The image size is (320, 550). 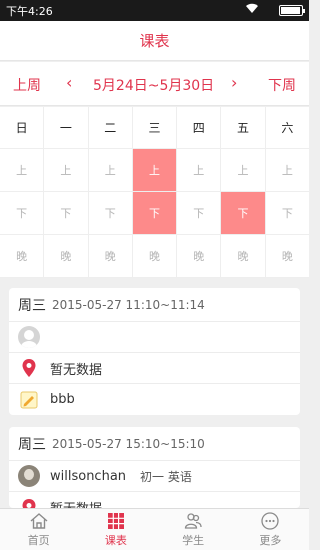 What do you see at coordinates (287, 128) in the screenshot?
I see `weekday-header: 六` at bounding box center [287, 128].